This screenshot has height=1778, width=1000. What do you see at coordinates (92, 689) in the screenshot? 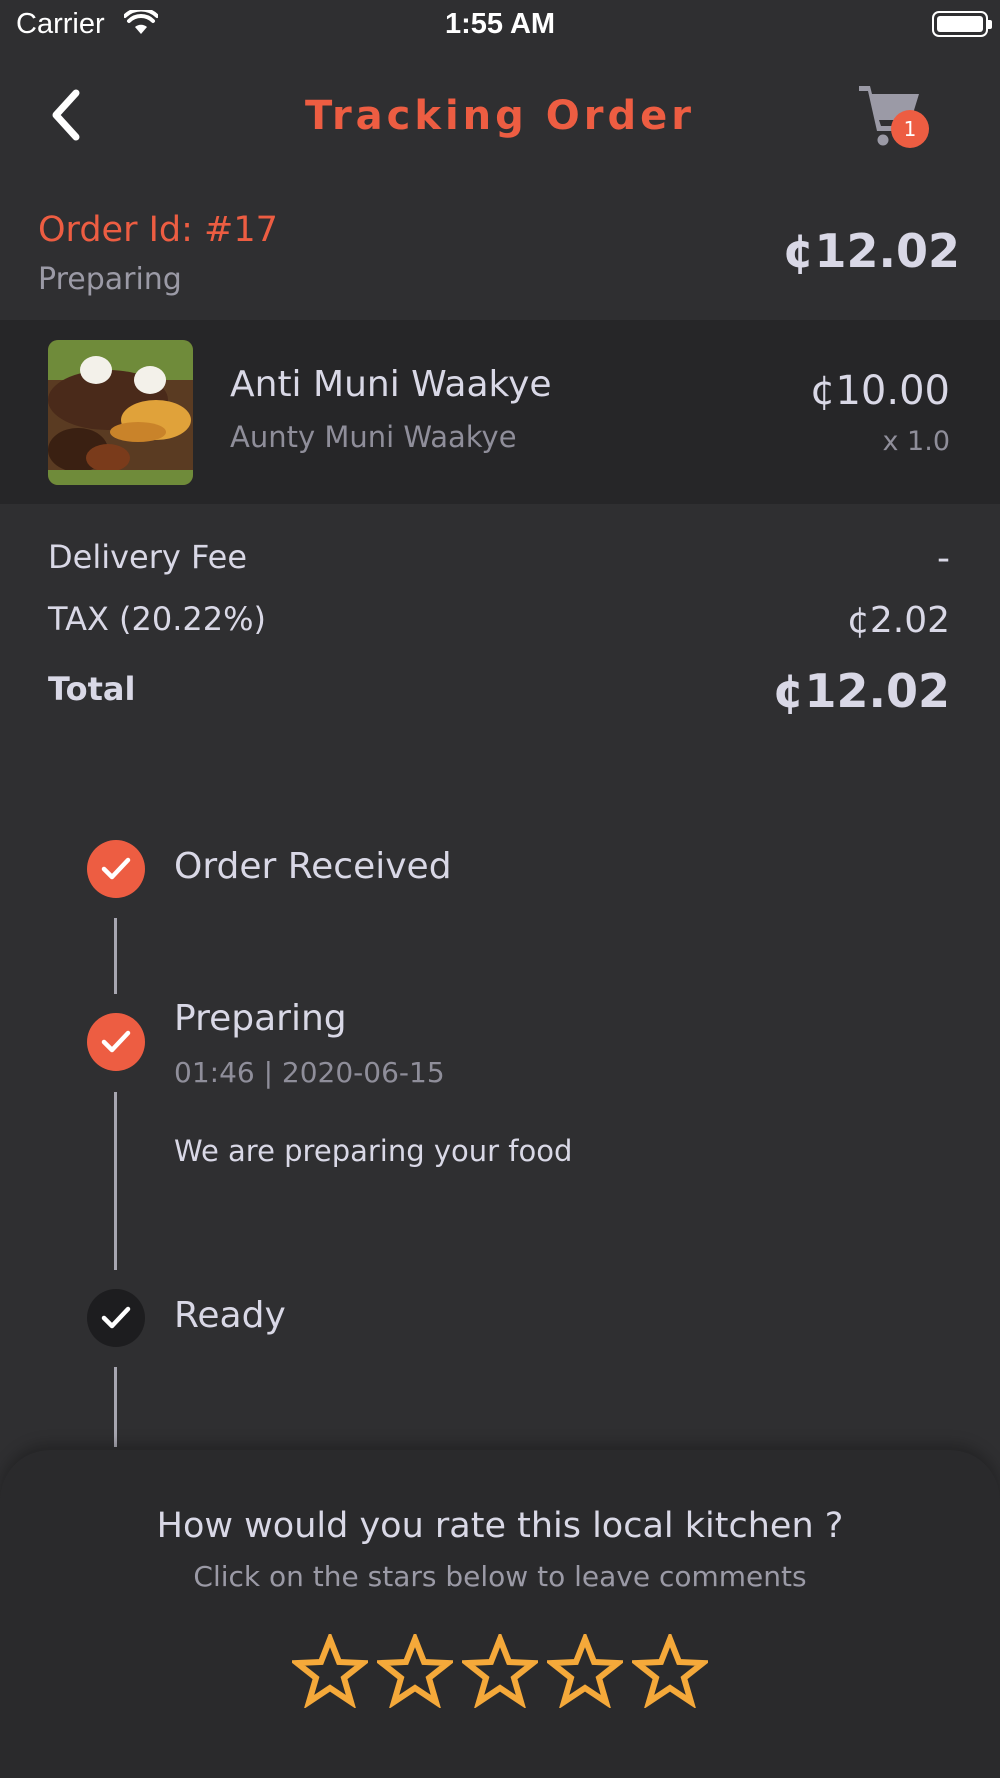
I see `total-label: Total` at bounding box center [92, 689].